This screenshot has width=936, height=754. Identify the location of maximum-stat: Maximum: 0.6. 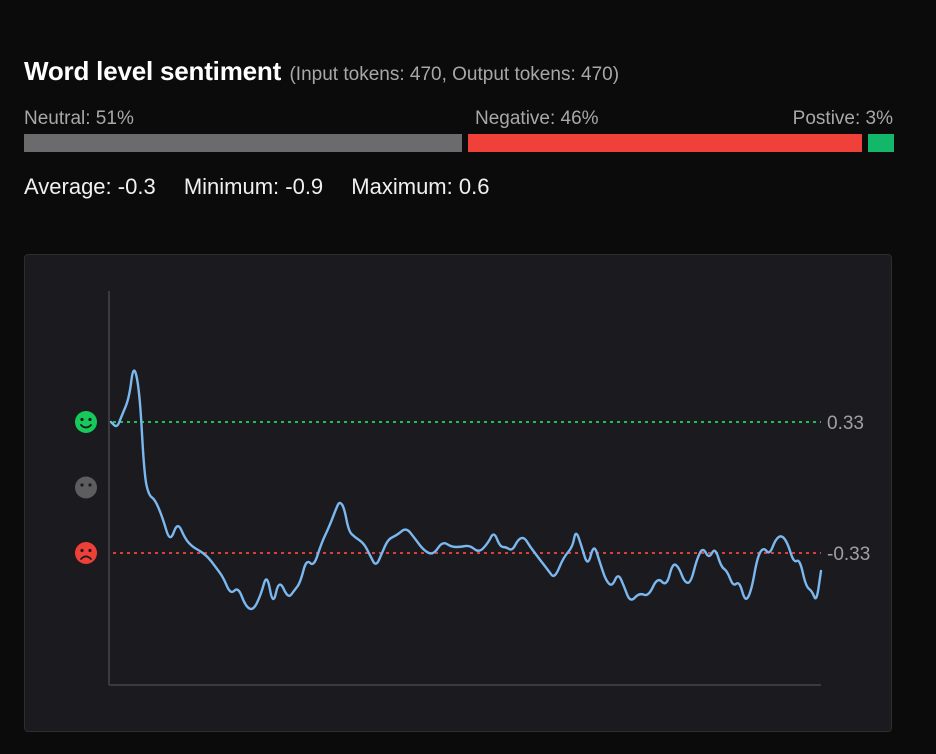
(420, 186).